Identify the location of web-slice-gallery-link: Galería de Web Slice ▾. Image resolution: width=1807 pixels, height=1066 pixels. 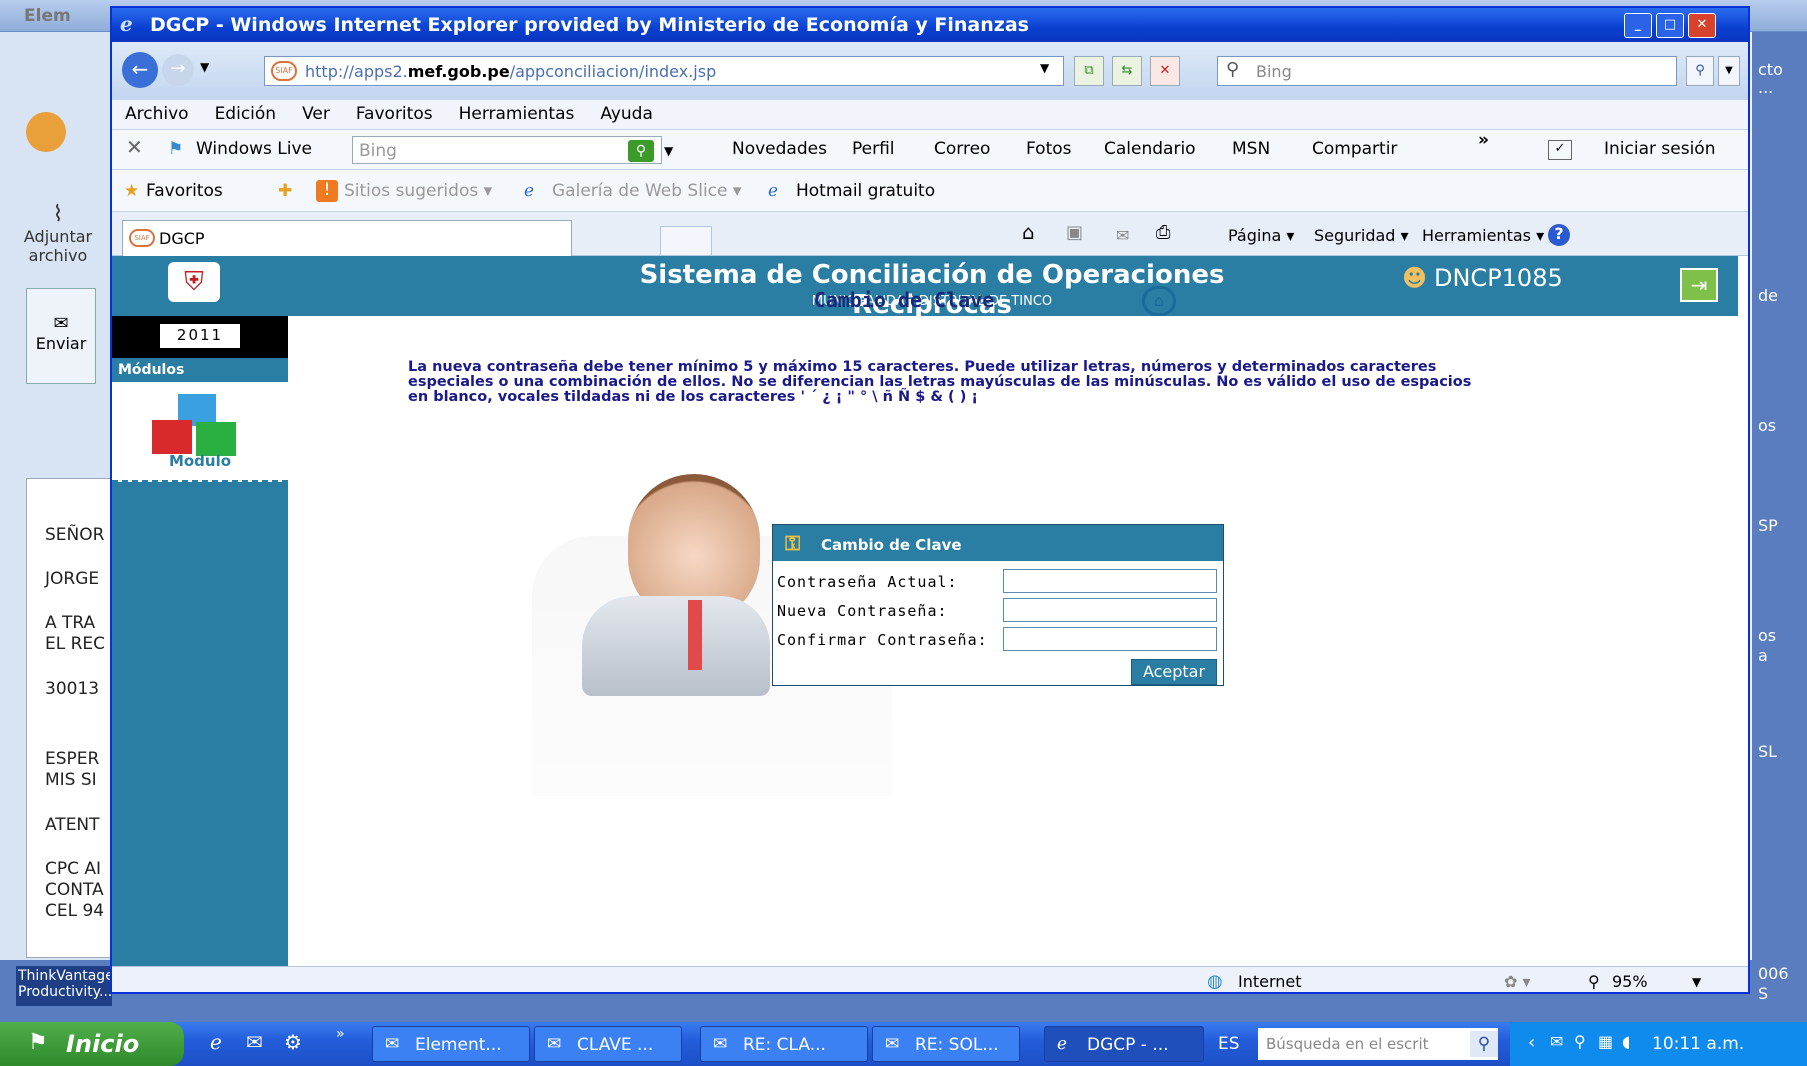
(646, 191).